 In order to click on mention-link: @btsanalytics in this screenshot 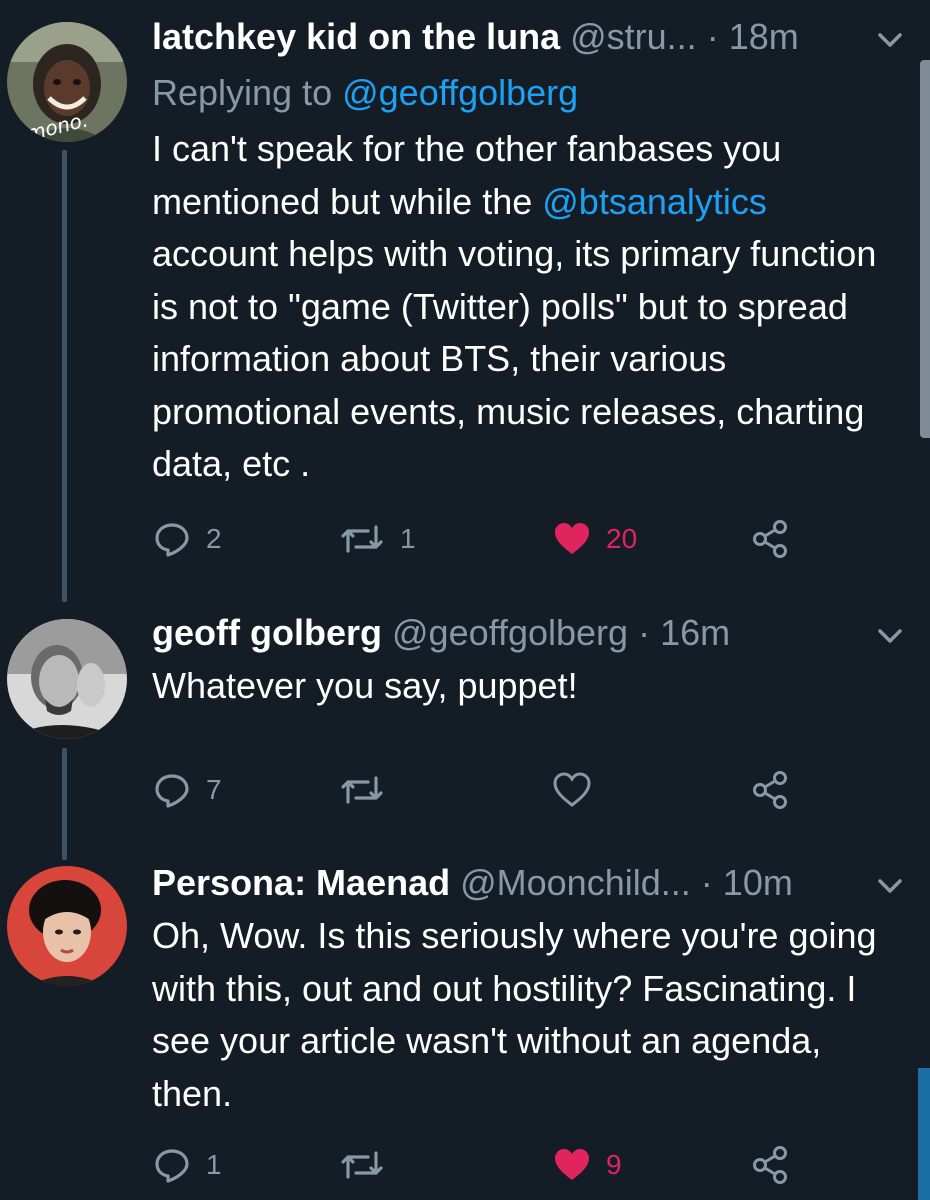, I will do `click(654, 201)`.